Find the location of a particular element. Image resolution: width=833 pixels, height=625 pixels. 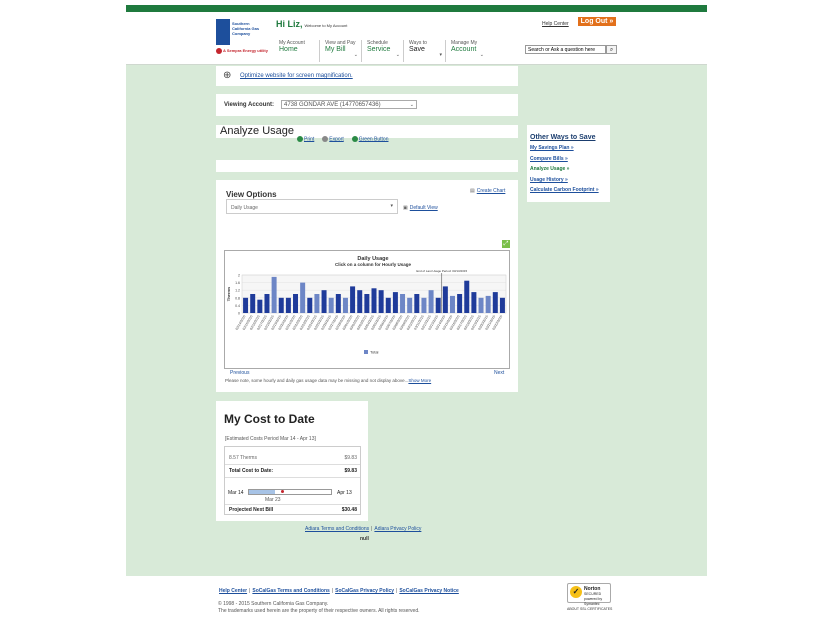

adiara-privacy-link: Adiara Privacy Policy is located at coordinates (397, 529).